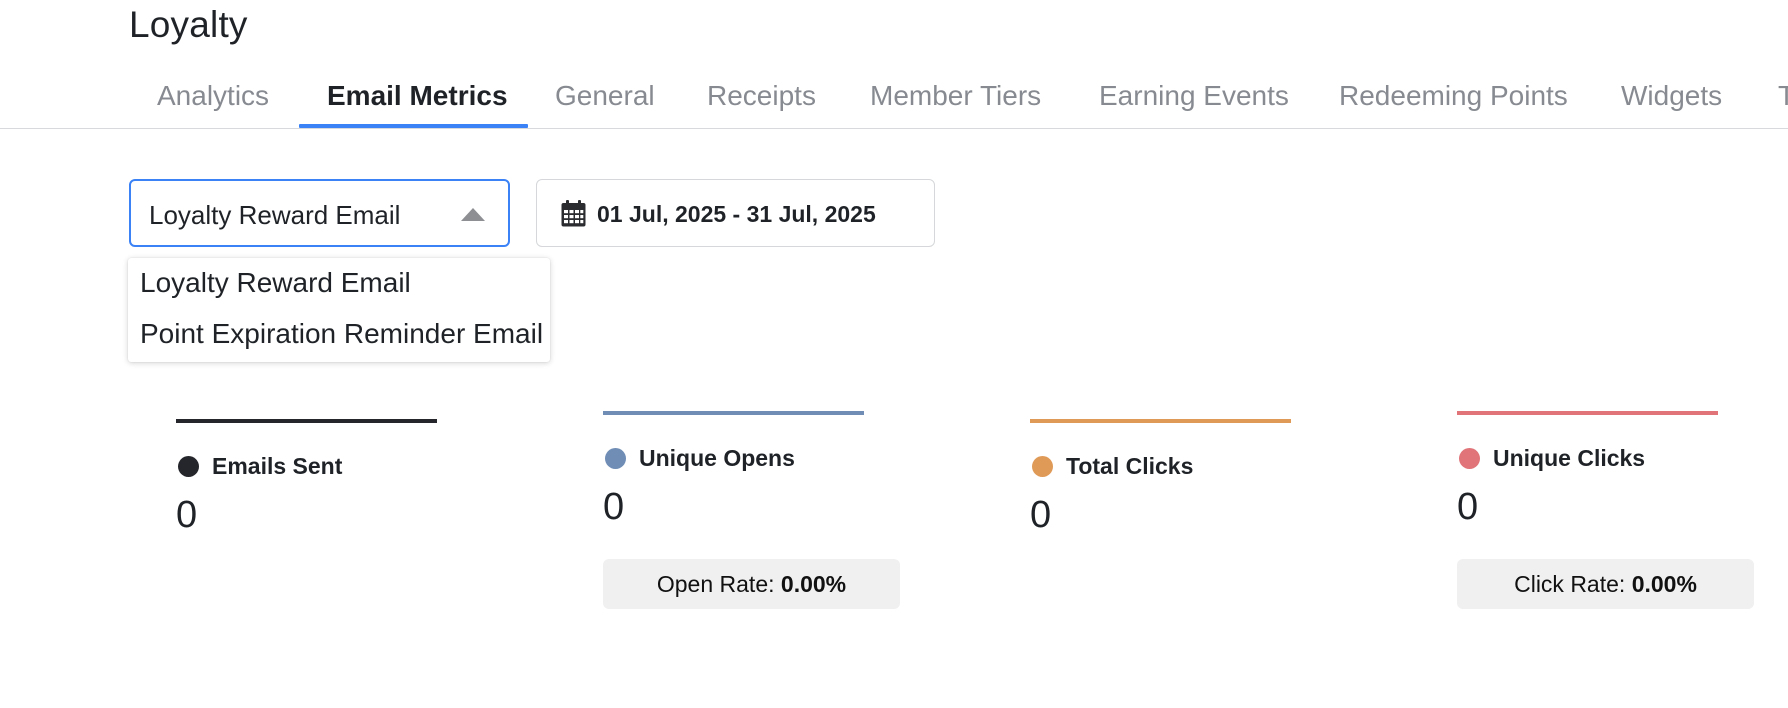 This screenshot has width=1788, height=708. What do you see at coordinates (1671, 96) in the screenshot?
I see `tab-widgets: Widgets` at bounding box center [1671, 96].